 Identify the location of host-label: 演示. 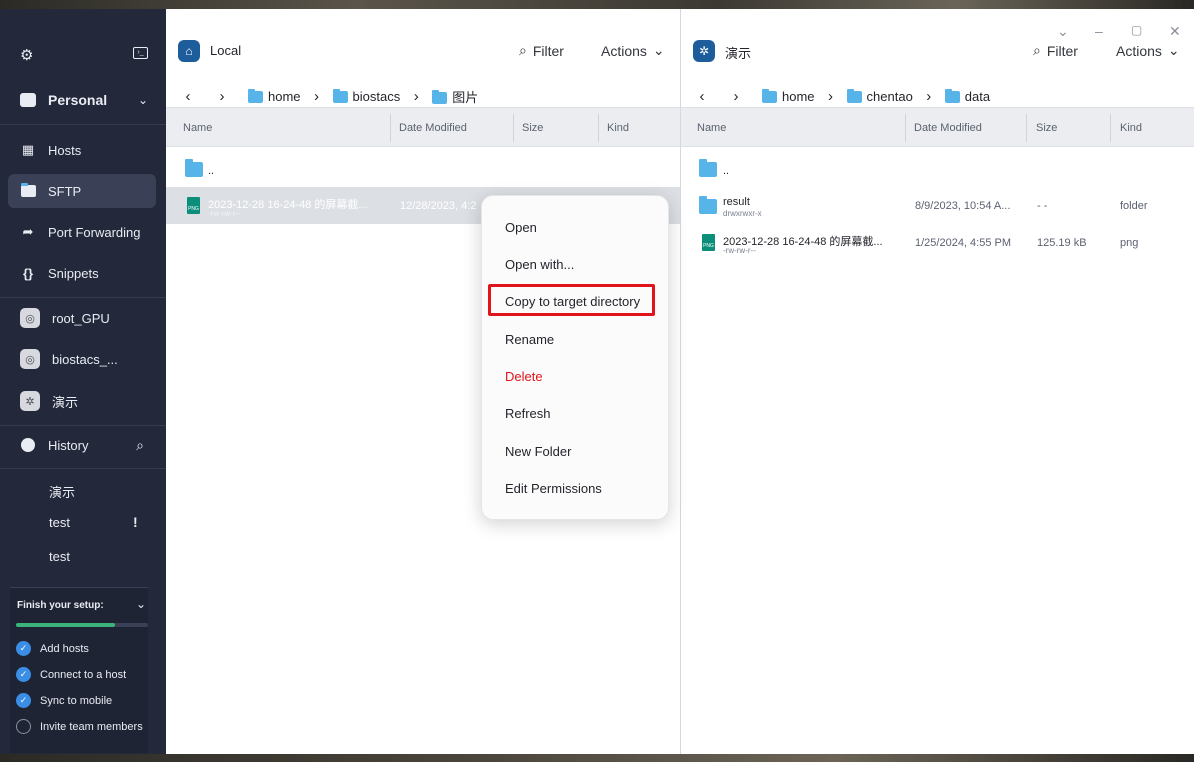
(65, 402).